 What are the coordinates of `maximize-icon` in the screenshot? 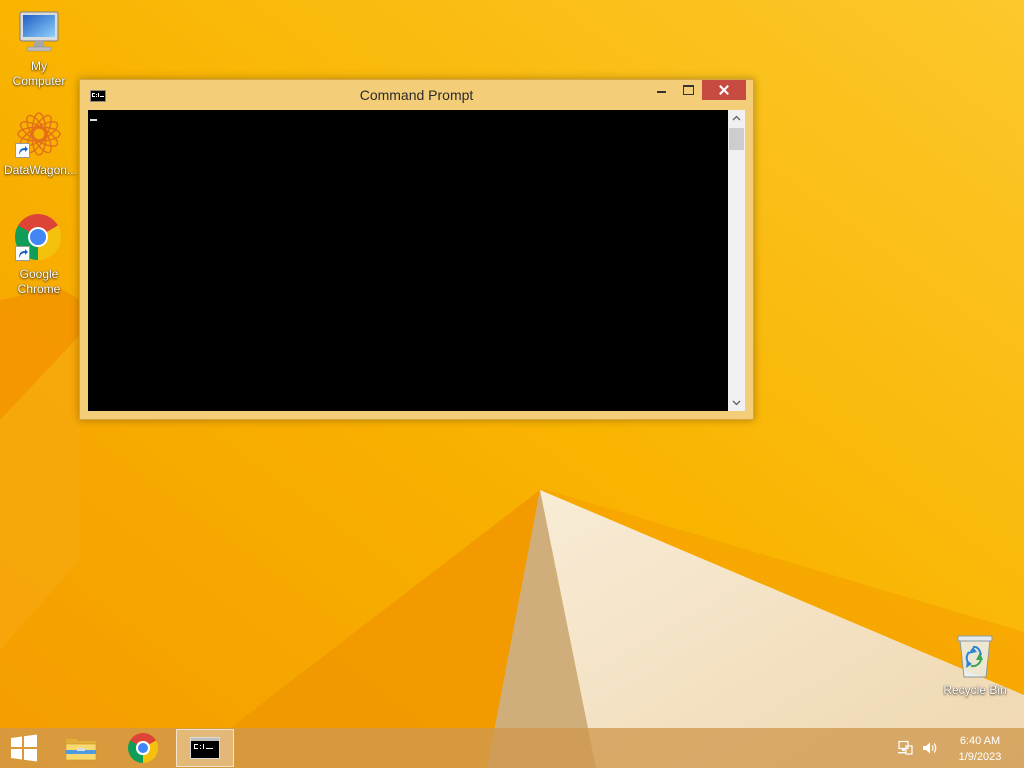 It's located at (688, 90).